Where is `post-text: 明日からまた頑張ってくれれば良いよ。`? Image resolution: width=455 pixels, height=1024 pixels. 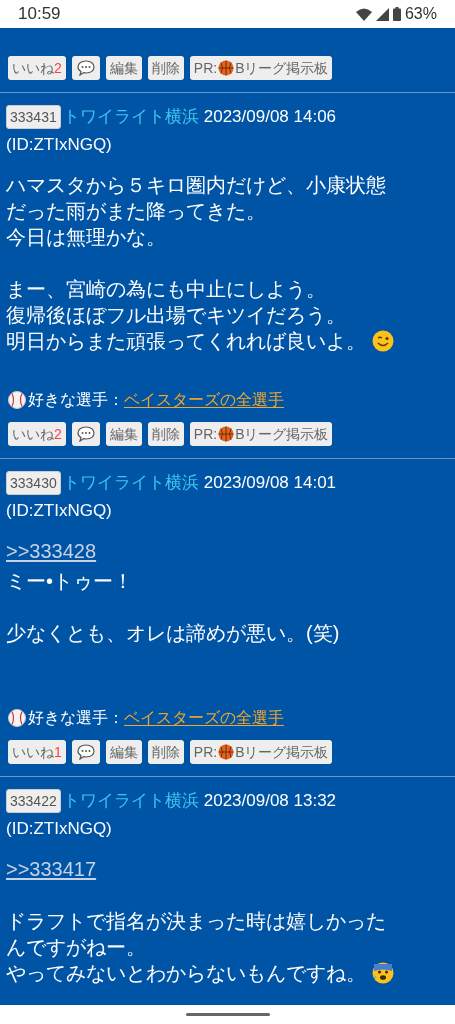 post-text: 明日からまた頑張ってくれれば良いよ。 is located at coordinates (186, 341).